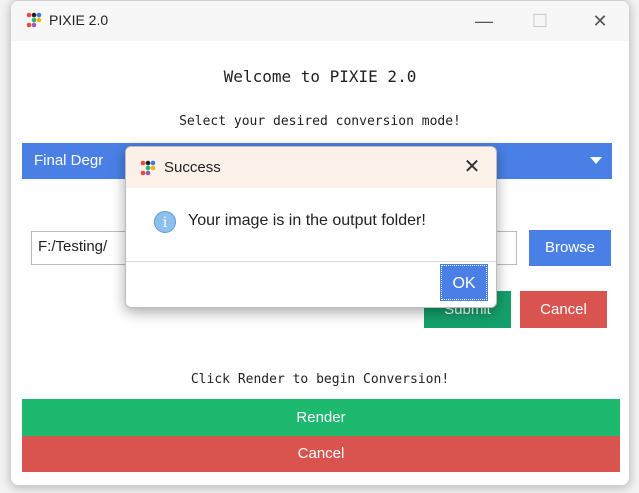 Image resolution: width=639 pixels, height=493 pixels. I want to click on cancel-render-button: Cancel, so click(321, 454).